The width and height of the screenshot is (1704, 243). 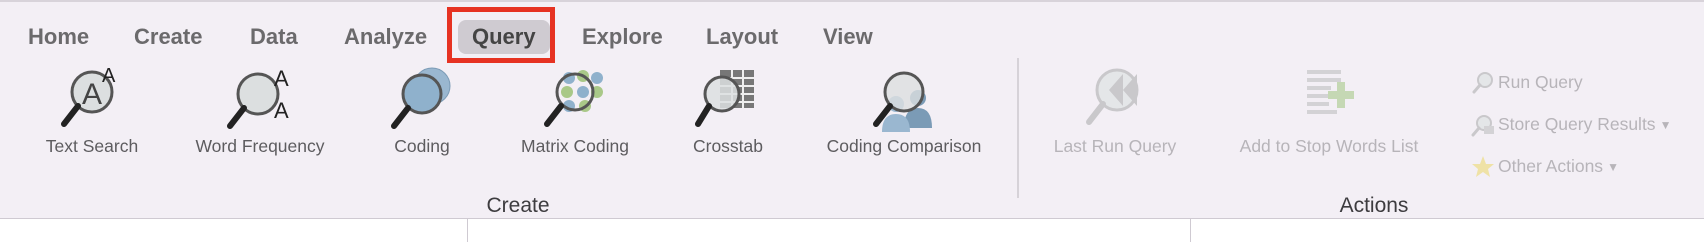 What do you see at coordinates (260, 100) in the screenshot?
I see `word-frequency-icon: A A` at bounding box center [260, 100].